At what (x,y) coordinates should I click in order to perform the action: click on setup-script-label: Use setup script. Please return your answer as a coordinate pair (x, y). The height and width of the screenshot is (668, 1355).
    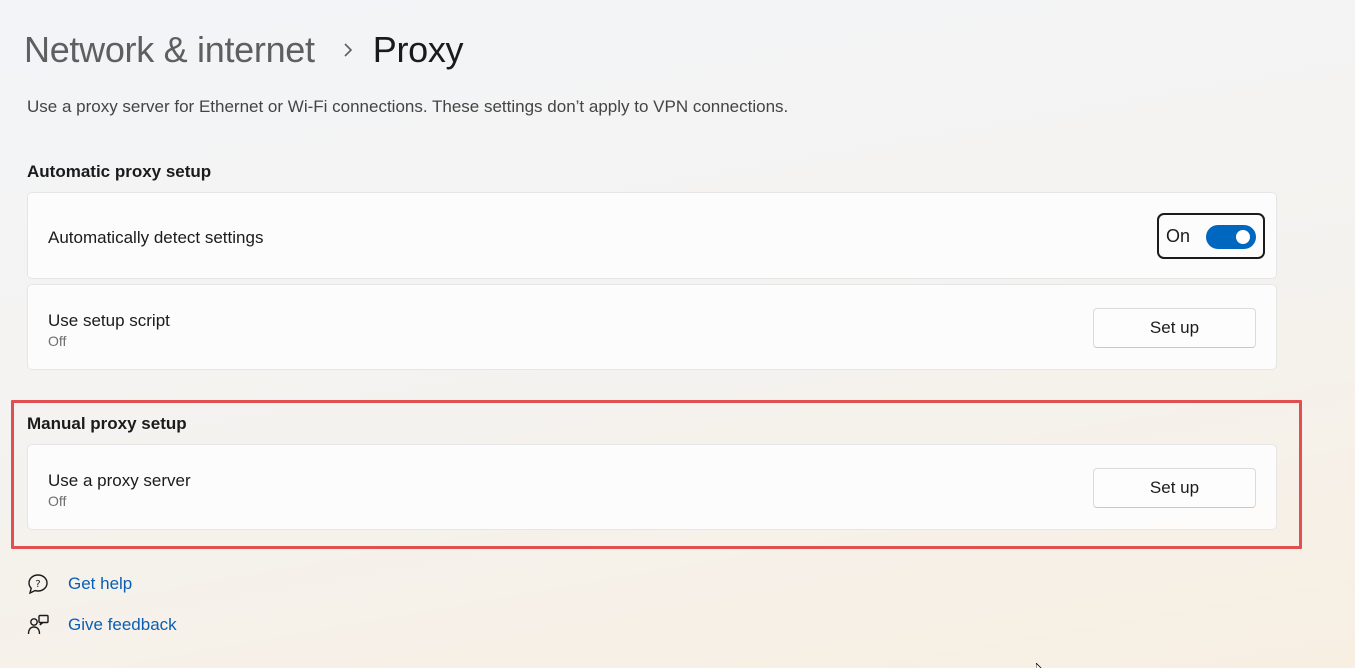
    Looking at the image, I should click on (109, 320).